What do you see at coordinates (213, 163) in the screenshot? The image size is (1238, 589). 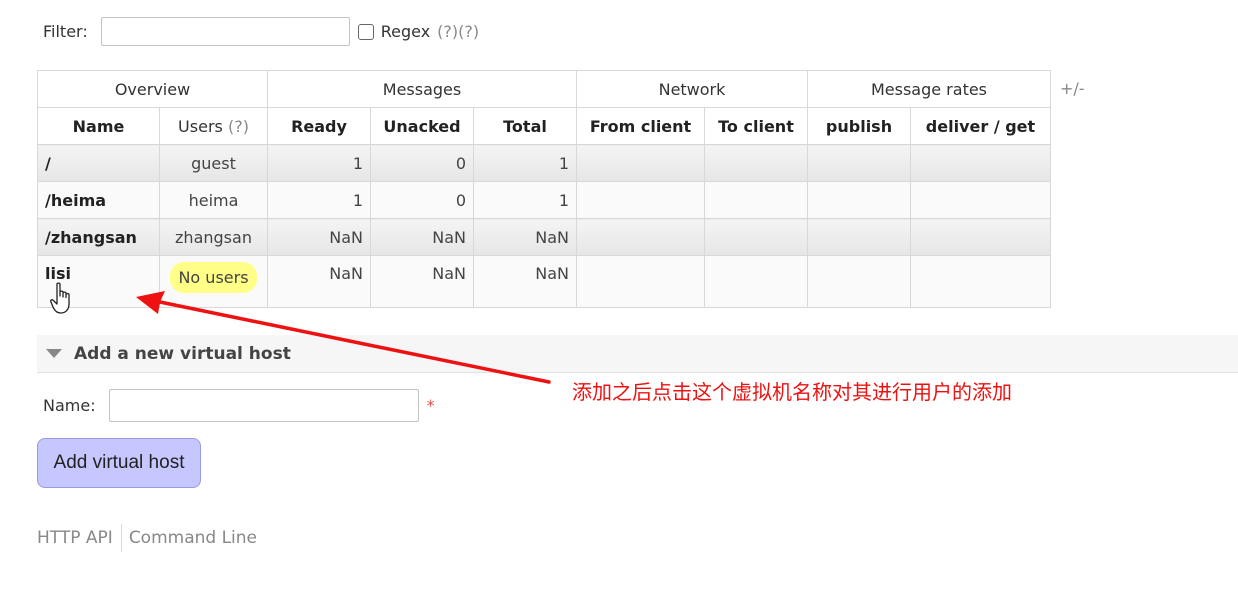 I see `vhost-users-cell: guest` at bounding box center [213, 163].